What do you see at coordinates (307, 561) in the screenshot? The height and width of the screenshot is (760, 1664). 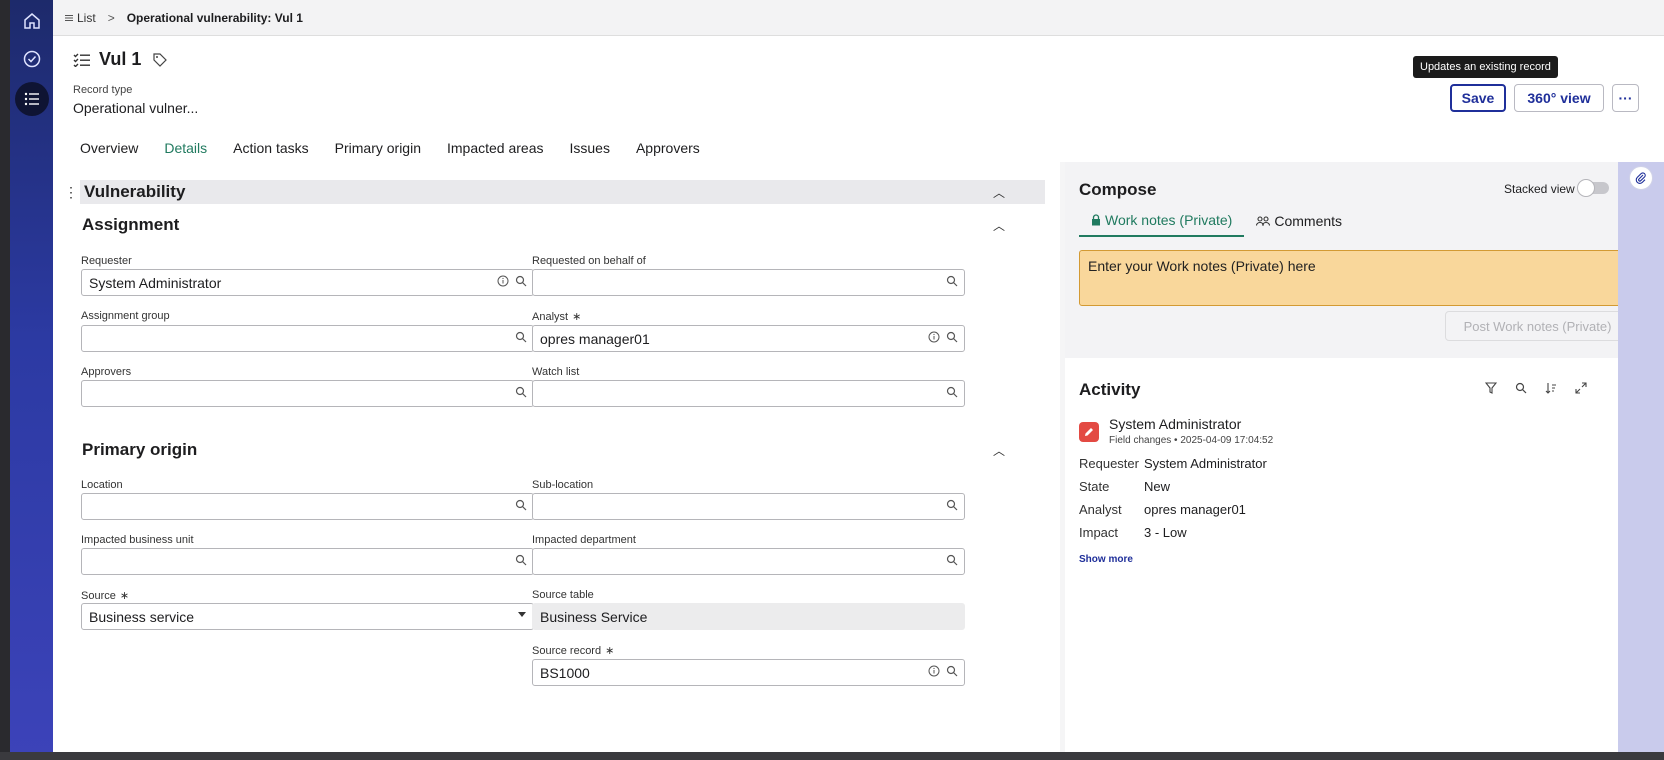 I see `business-unit-field` at bounding box center [307, 561].